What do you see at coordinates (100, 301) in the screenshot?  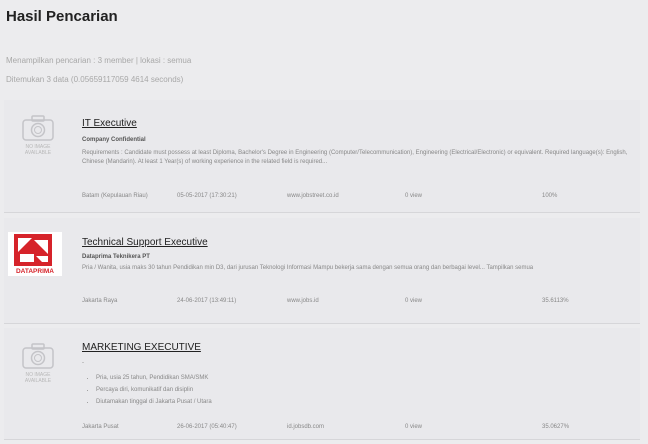 I see `job-location: Jakarta Raya` at bounding box center [100, 301].